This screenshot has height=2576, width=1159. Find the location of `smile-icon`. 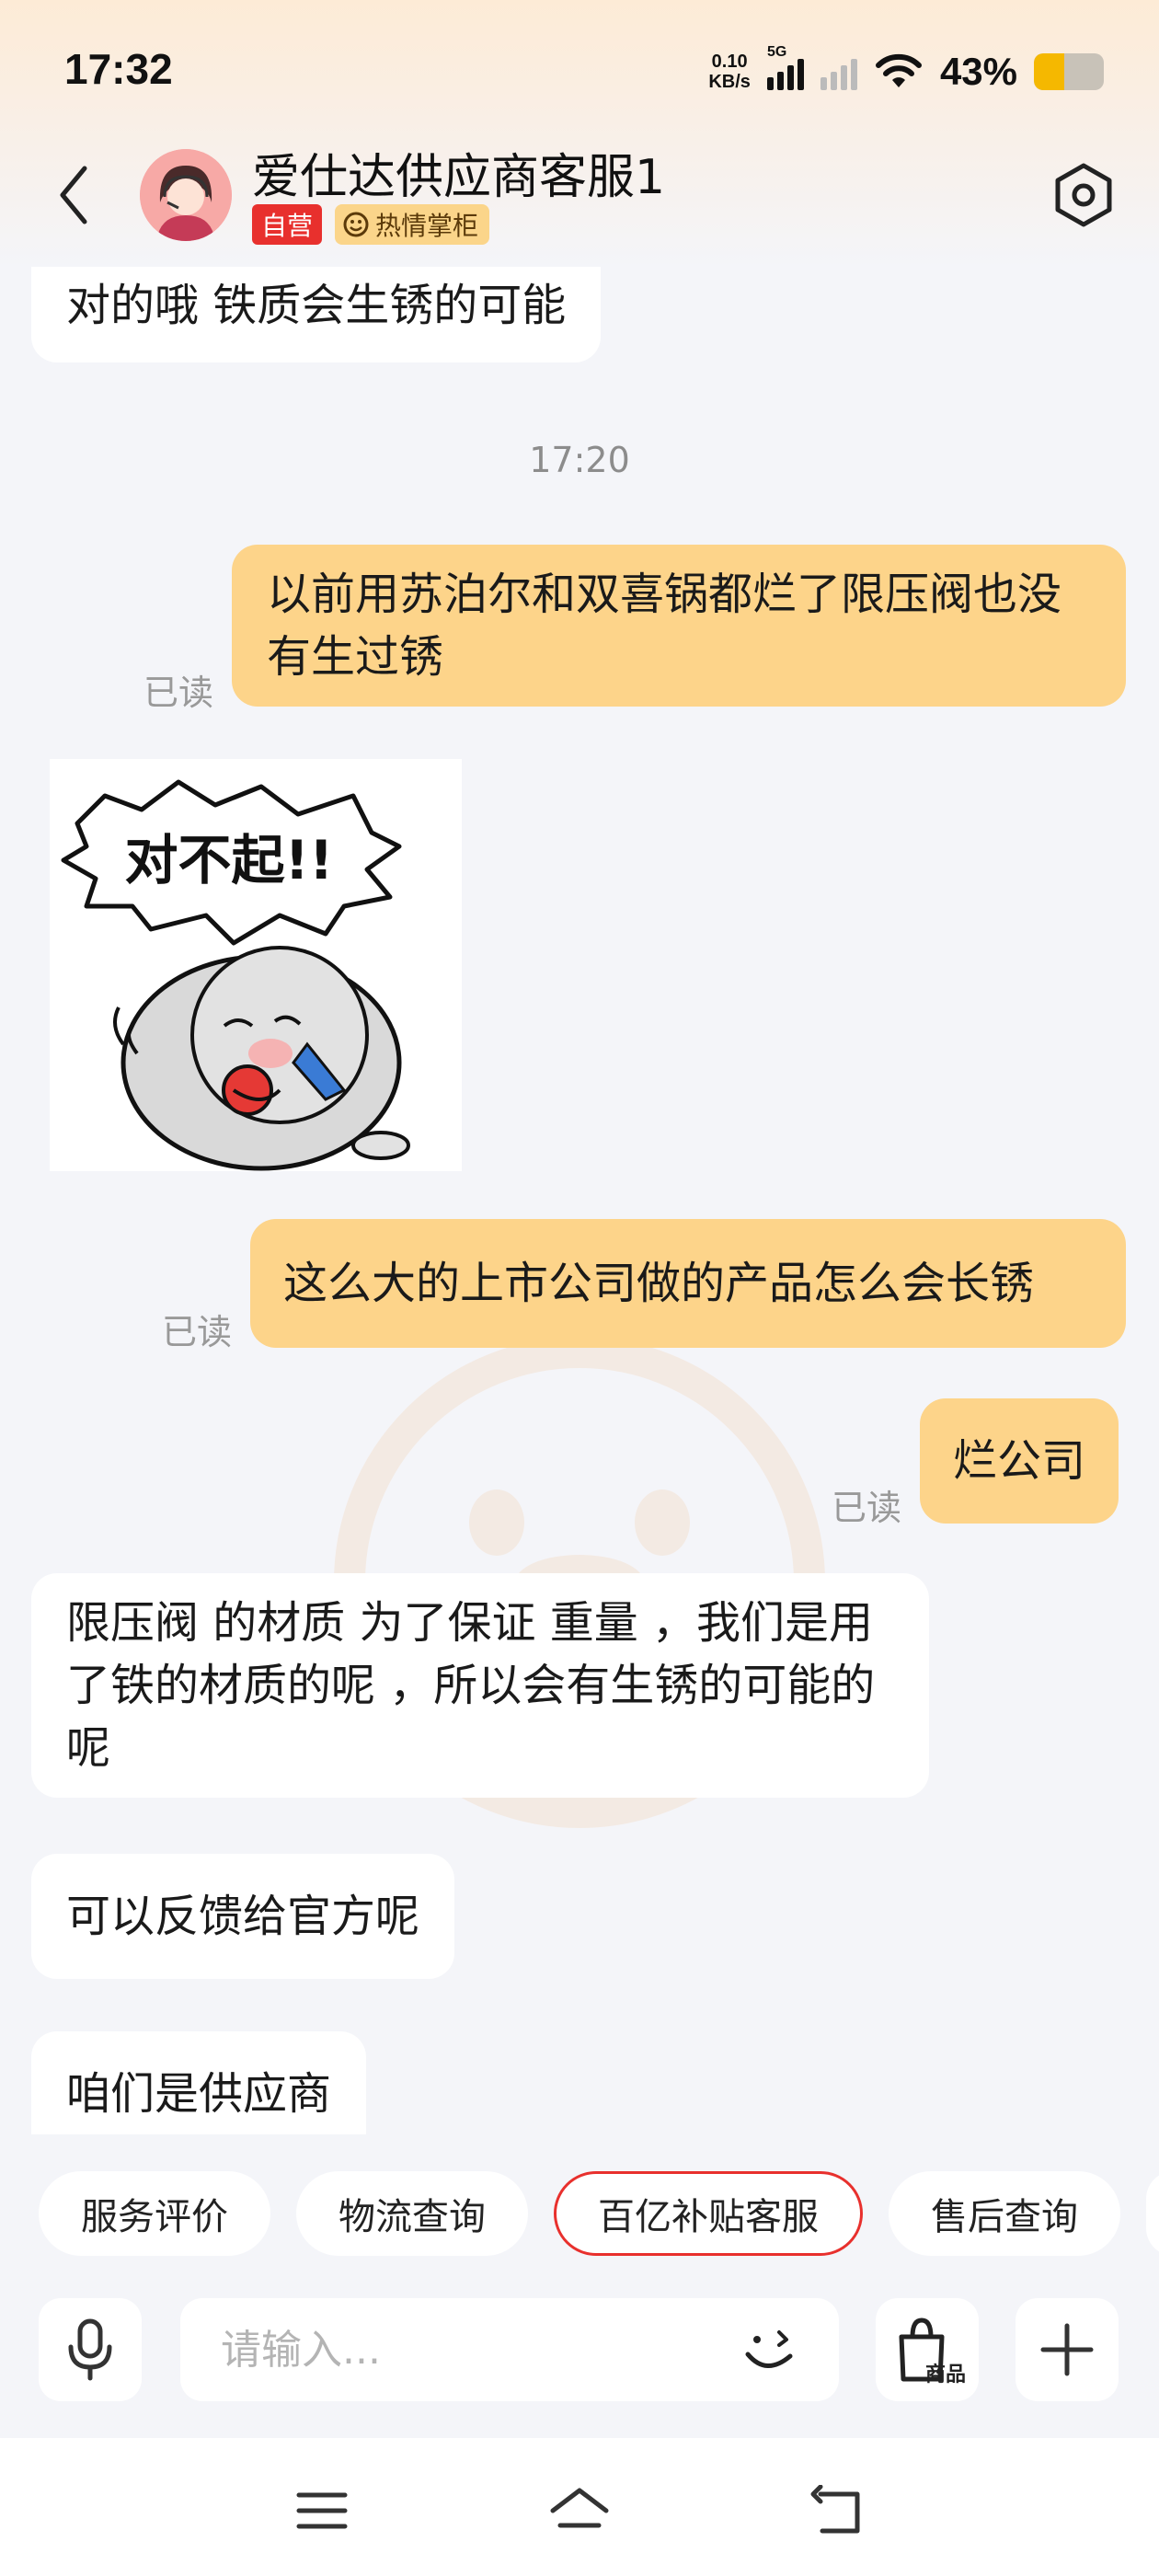

smile-icon is located at coordinates (356, 224).